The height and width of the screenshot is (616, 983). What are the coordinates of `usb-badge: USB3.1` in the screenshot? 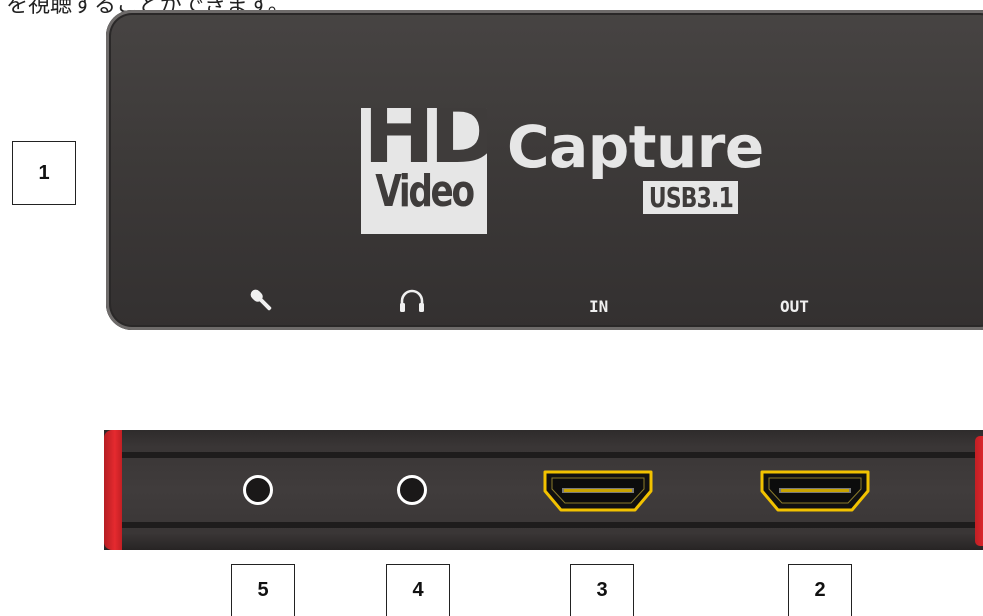 It's located at (690, 197).